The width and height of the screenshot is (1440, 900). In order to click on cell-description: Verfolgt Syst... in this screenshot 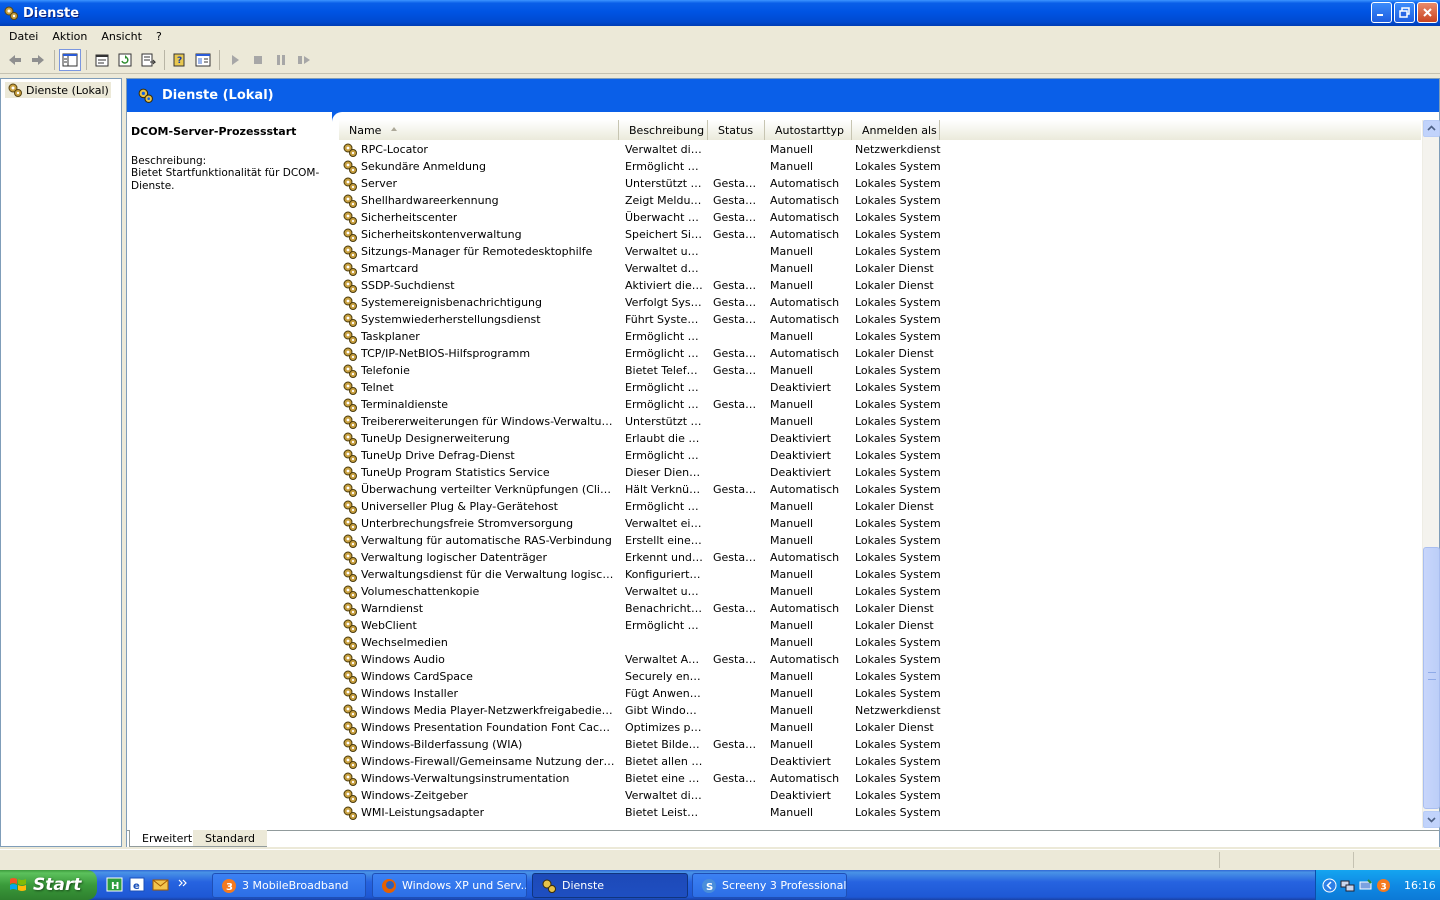, I will do `click(664, 302)`.